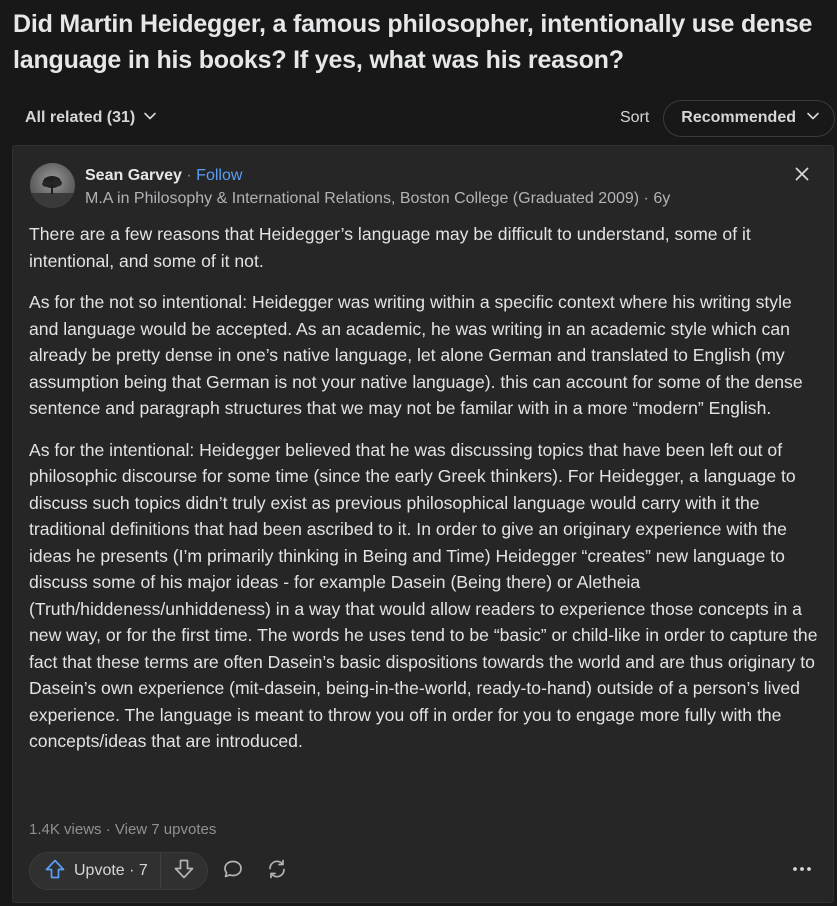  I want to click on close-button, so click(802, 176).